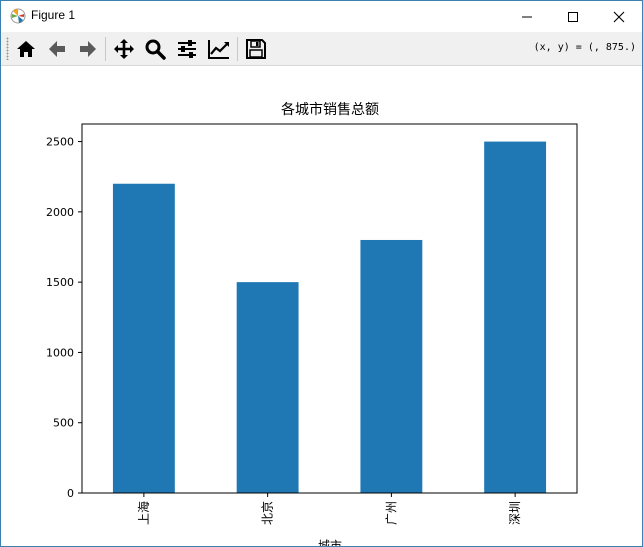  I want to click on title-bar: Figure 1, so click(321, 16).